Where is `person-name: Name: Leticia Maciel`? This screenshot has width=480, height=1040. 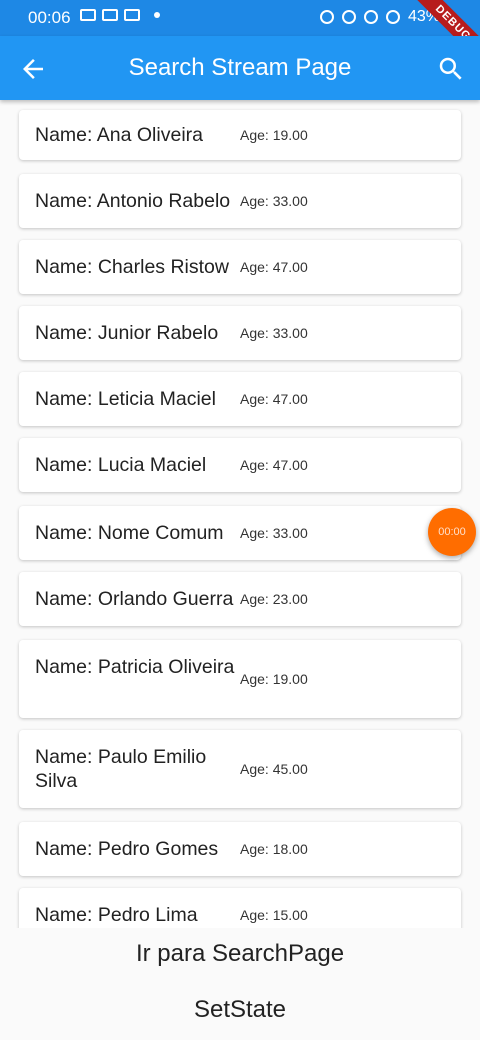 person-name: Name: Leticia Maciel is located at coordinates (125, 399).